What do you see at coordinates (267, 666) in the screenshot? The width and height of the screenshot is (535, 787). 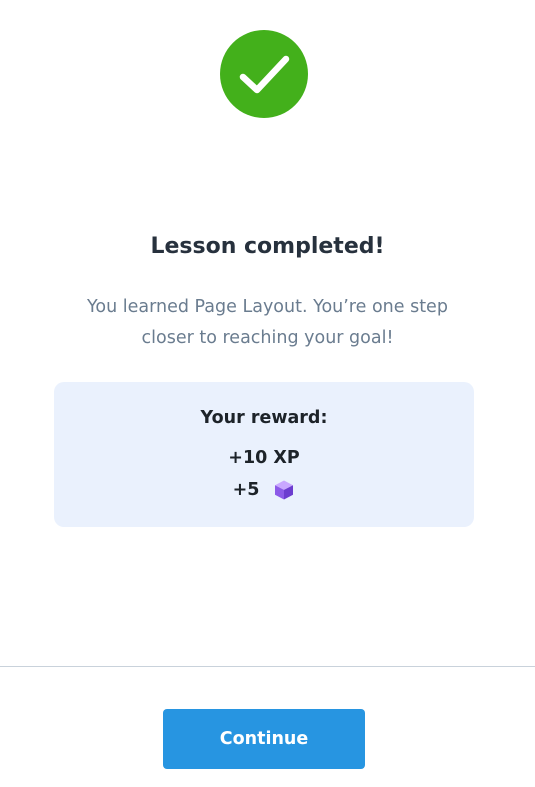 I see `footer-divider` at bounding box center [267, 666].